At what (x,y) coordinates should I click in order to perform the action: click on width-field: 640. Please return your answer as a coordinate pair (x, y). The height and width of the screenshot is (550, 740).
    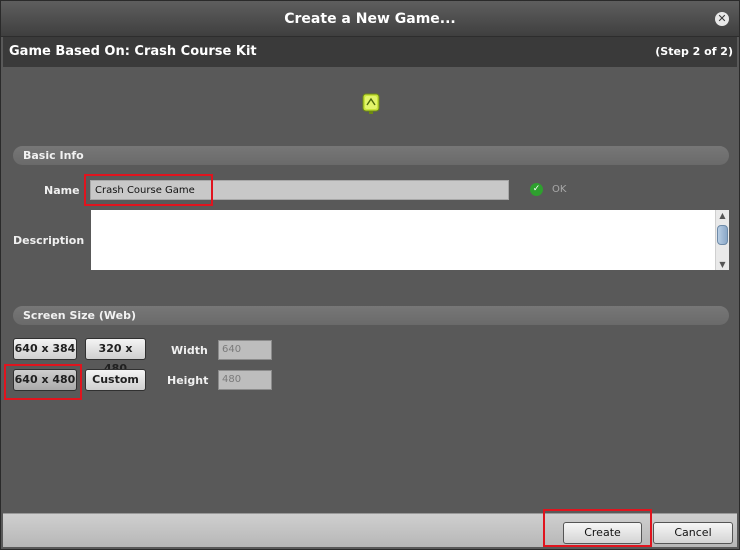
    Looking at the image, I should click on (245, 350).